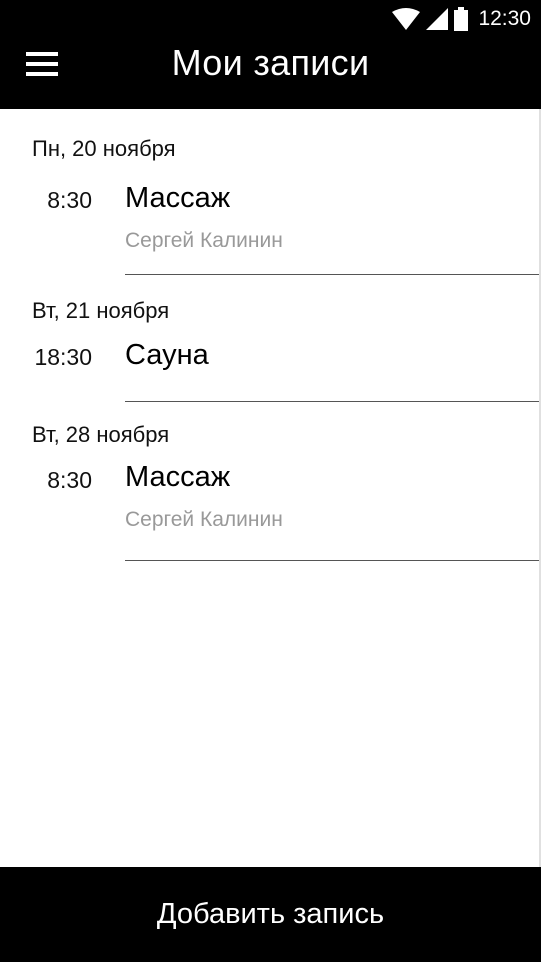 The image size is (541, 962). What do you see at coordinates (437, 19) in the screenshot?
I see `cellular-signal-icon` at bounding box center [437, 19].